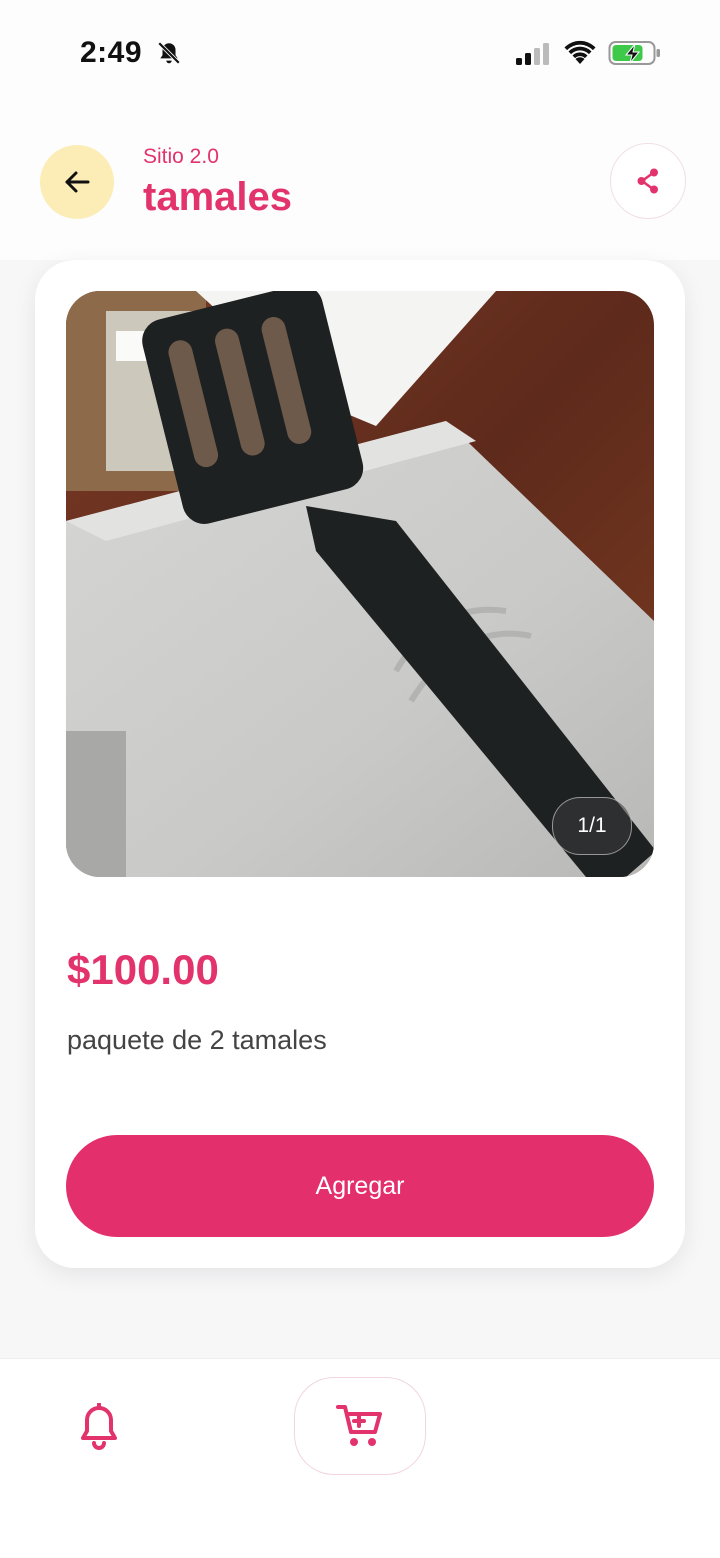 The height and width of the screenshot is (1558, 720). I want to click on bell-slash-icon, so click(169, 53).